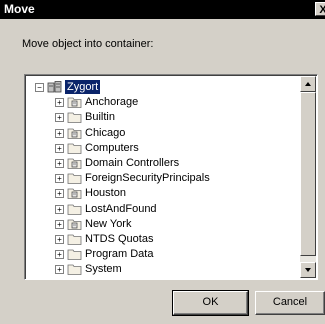 The image size is (325, 324). I want to click on domain-icon, so click(55, 87).